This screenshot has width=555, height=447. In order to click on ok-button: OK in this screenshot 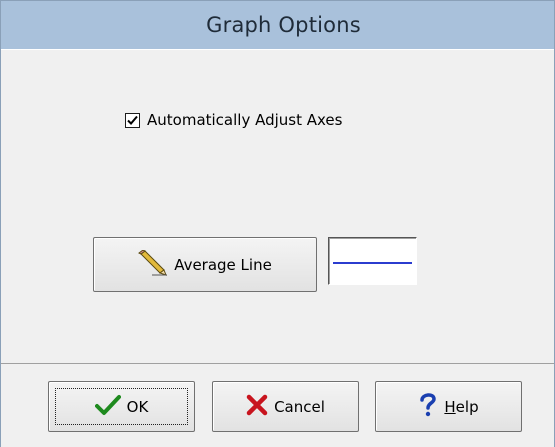, I will do `click(121, 406)`.